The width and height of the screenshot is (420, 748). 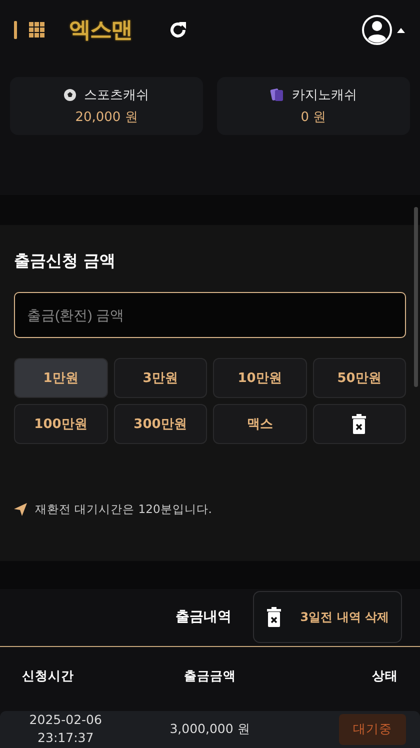 What do you see at coordinates (259, 378) in the screenshot?
I see `amount-button: 10만원` at bounding box center [259, 378].